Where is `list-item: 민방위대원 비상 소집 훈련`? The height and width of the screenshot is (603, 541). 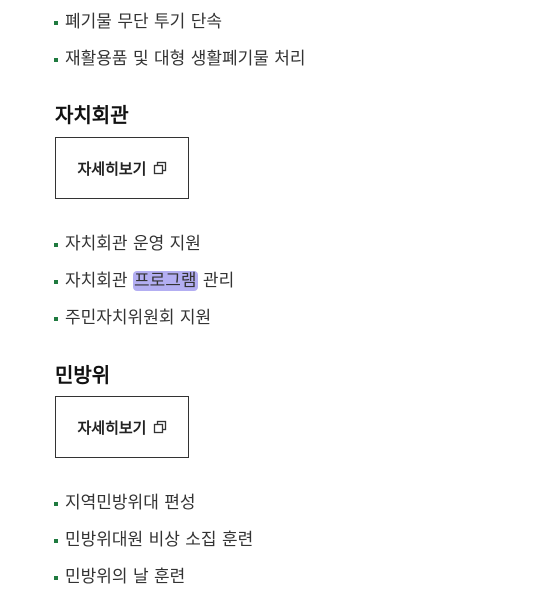
list-item: 민방위대원 비상 소집 훈련 is located at coordinates (153, 540).